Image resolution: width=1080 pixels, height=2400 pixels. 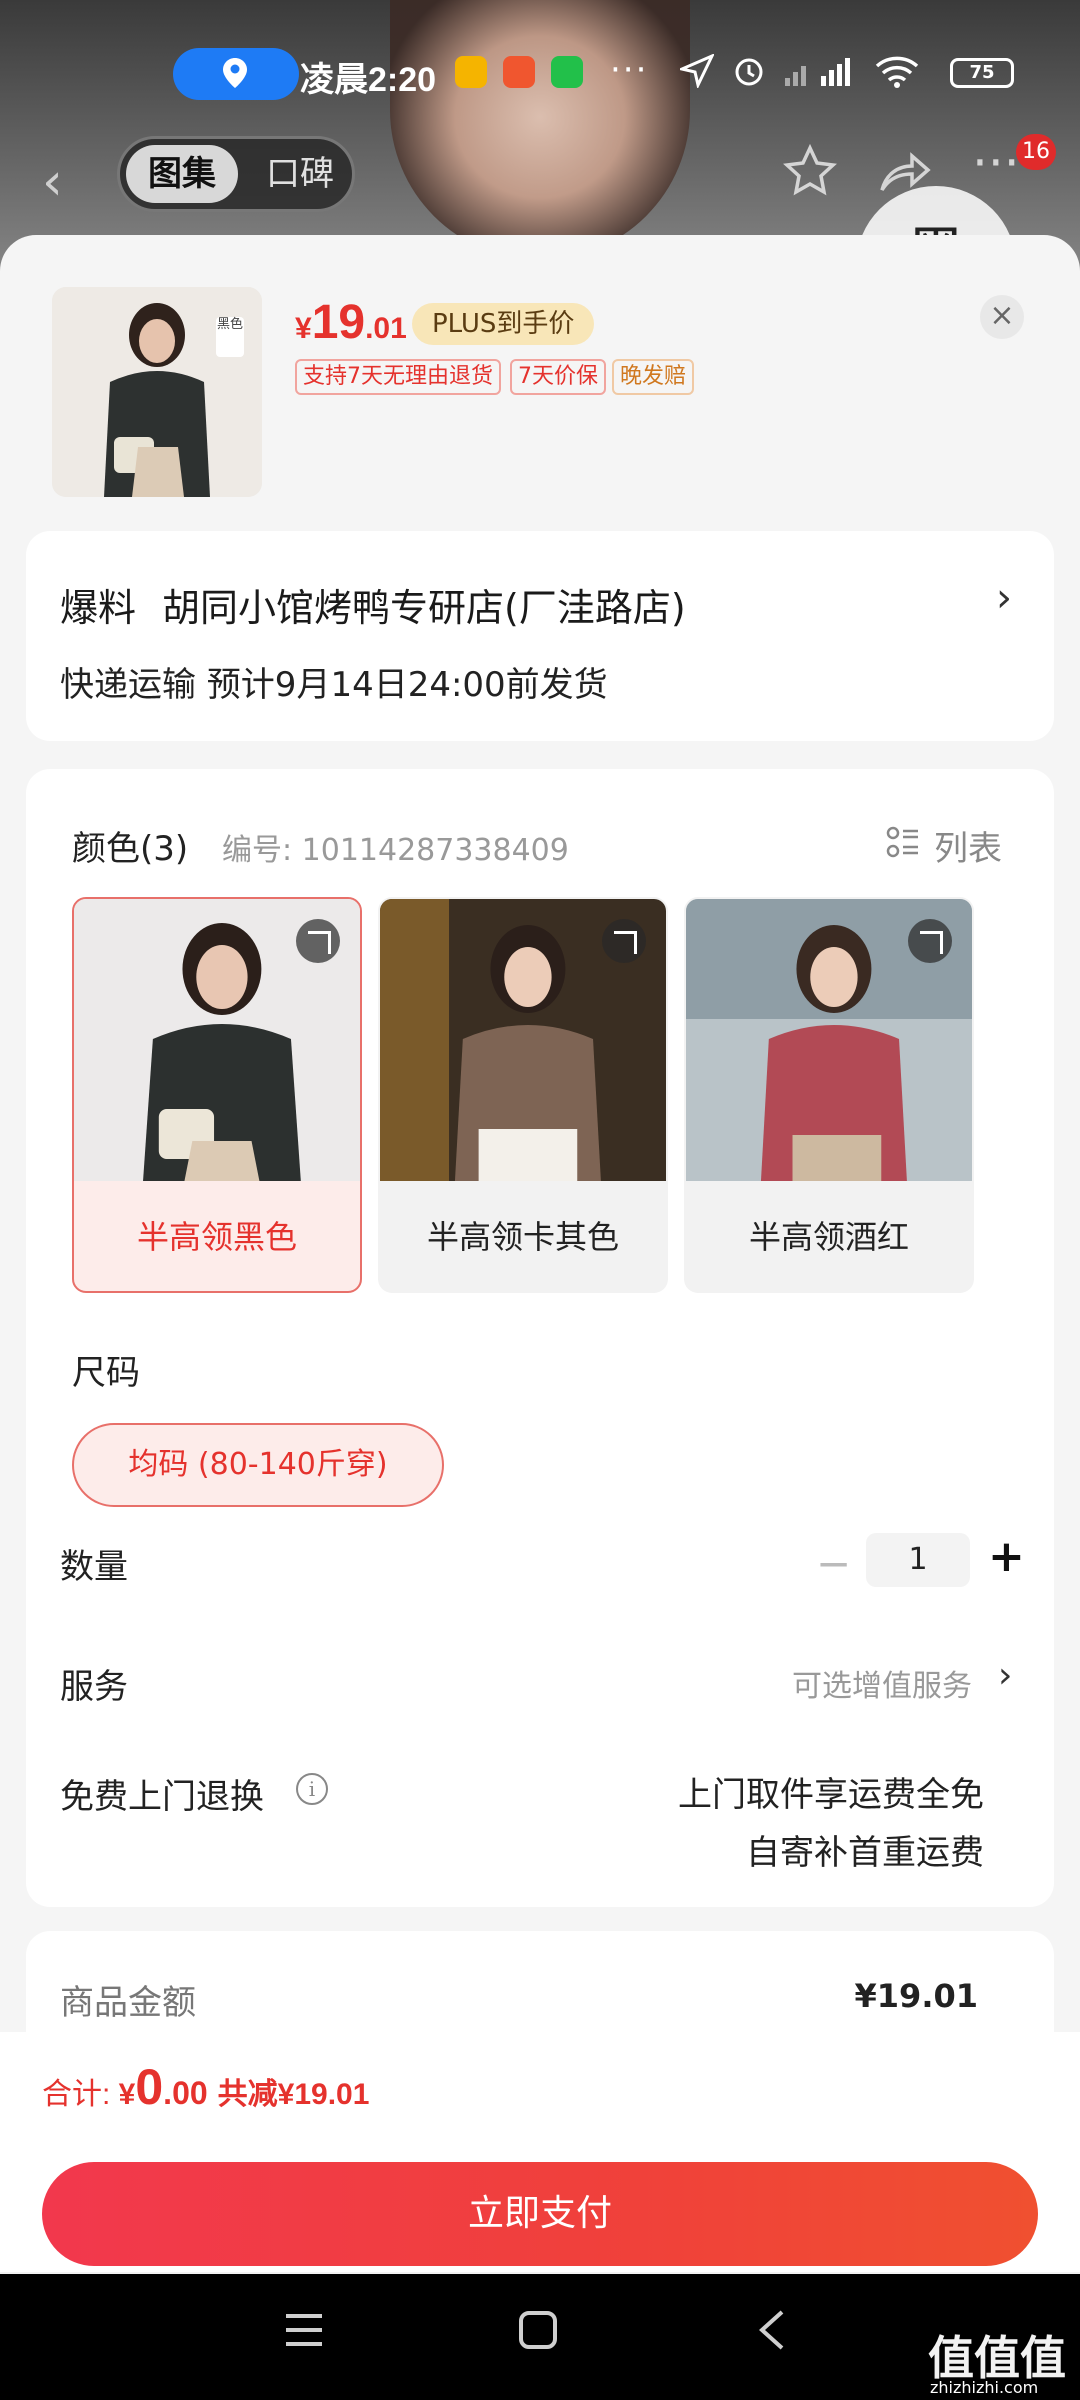 I want to click on total-decimal: .00, so click(x=185, y=2093).